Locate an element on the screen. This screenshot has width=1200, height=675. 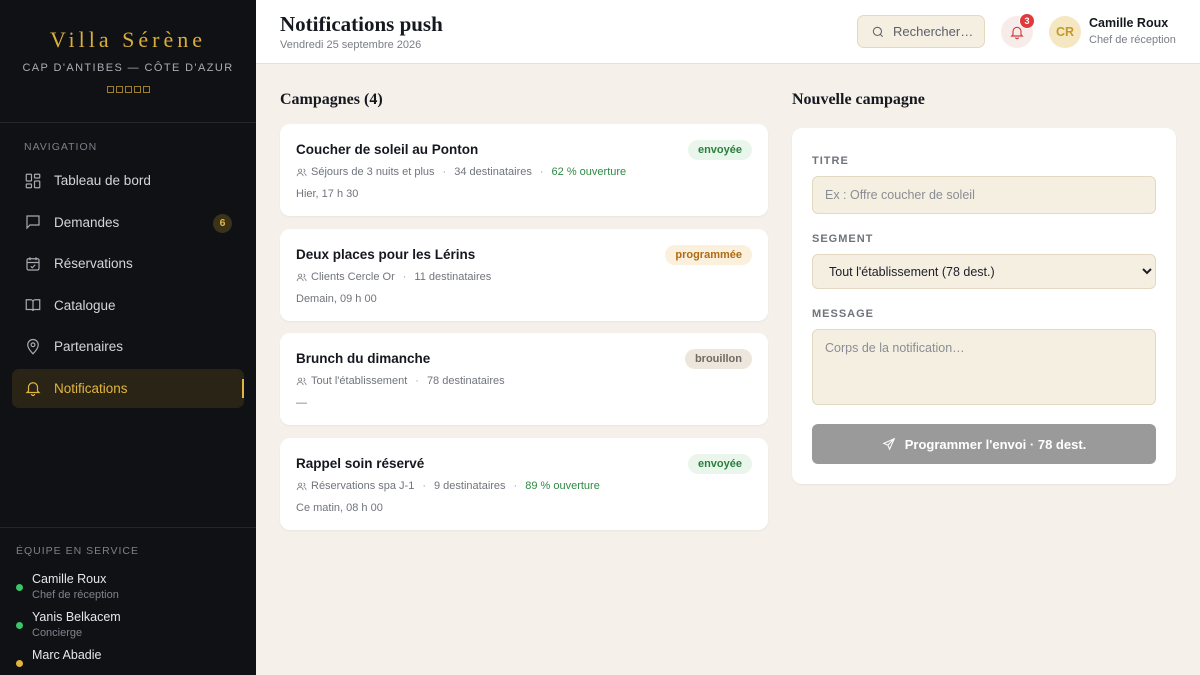
brand-name: Villa Sérène is located at coordinates (128, 39).